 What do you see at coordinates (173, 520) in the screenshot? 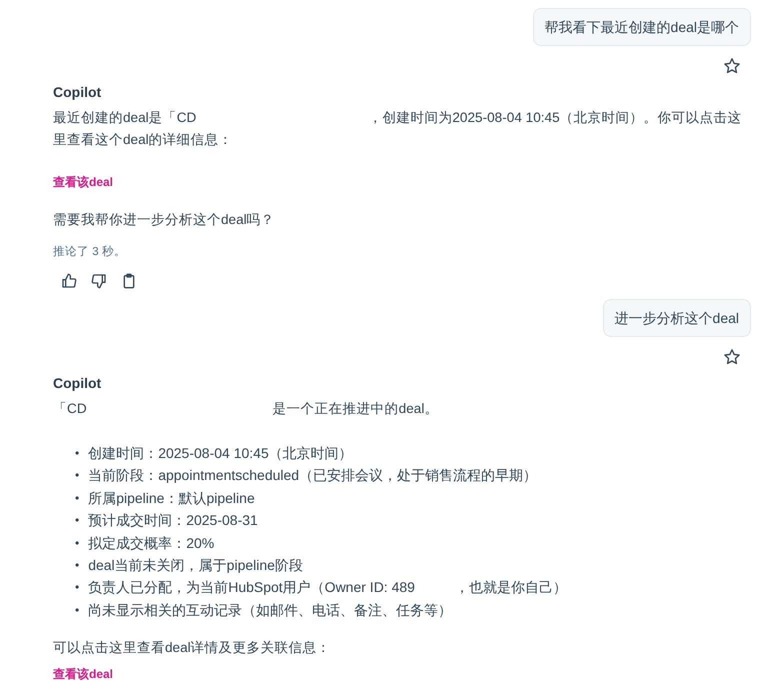
I see `list-item: 预计成交时间：2025-08-31` at bounding box center [173, 520].